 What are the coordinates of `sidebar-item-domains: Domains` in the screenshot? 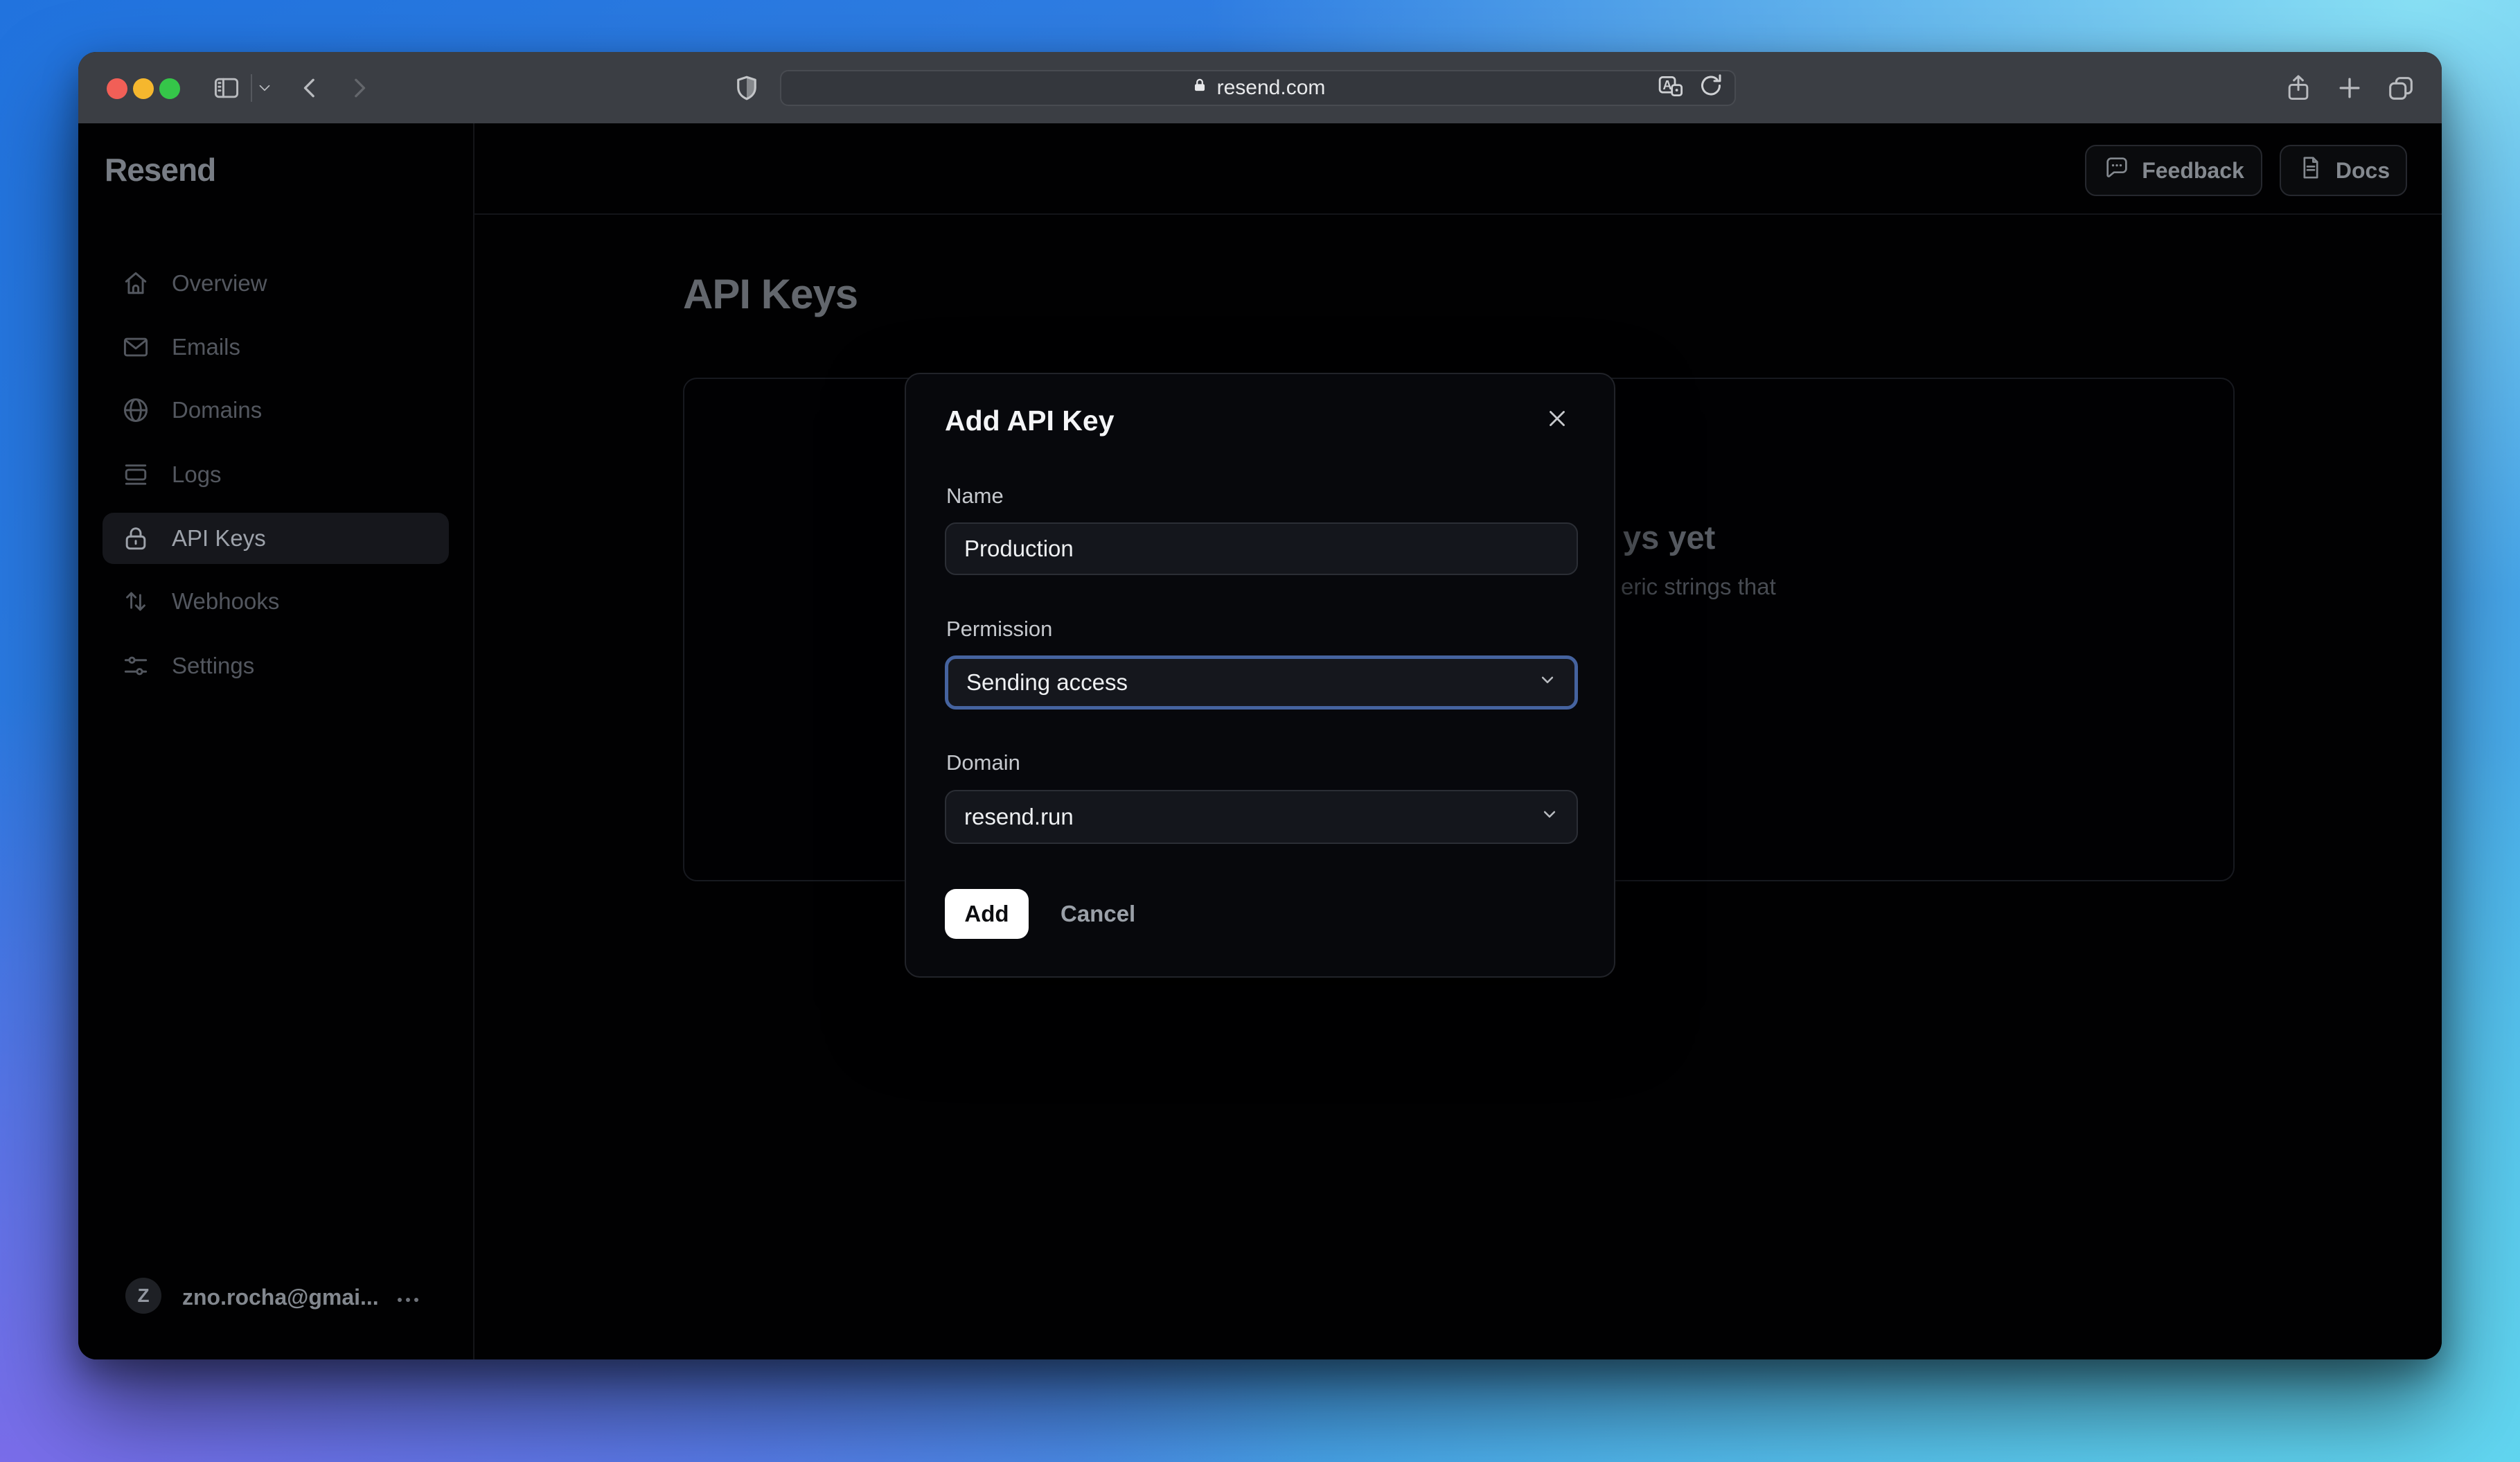 It's located at (276, 410).